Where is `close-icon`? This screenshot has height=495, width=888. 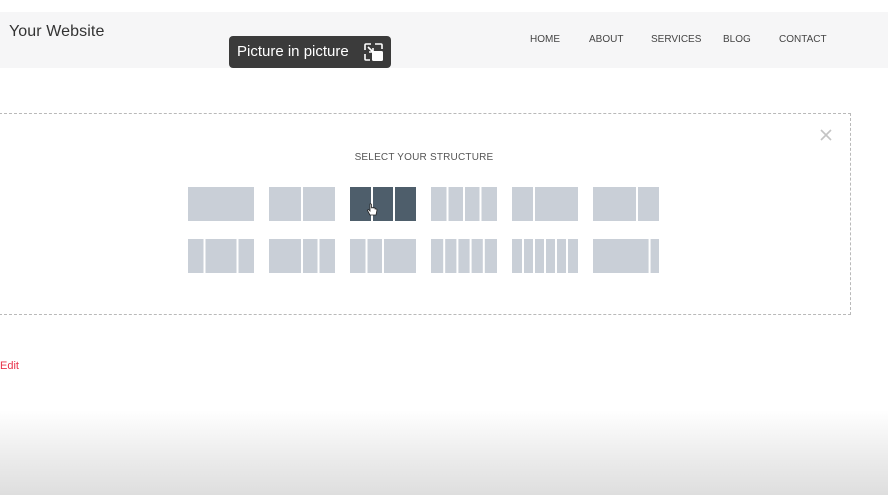
close-icon is located at coordinates (826, 135).